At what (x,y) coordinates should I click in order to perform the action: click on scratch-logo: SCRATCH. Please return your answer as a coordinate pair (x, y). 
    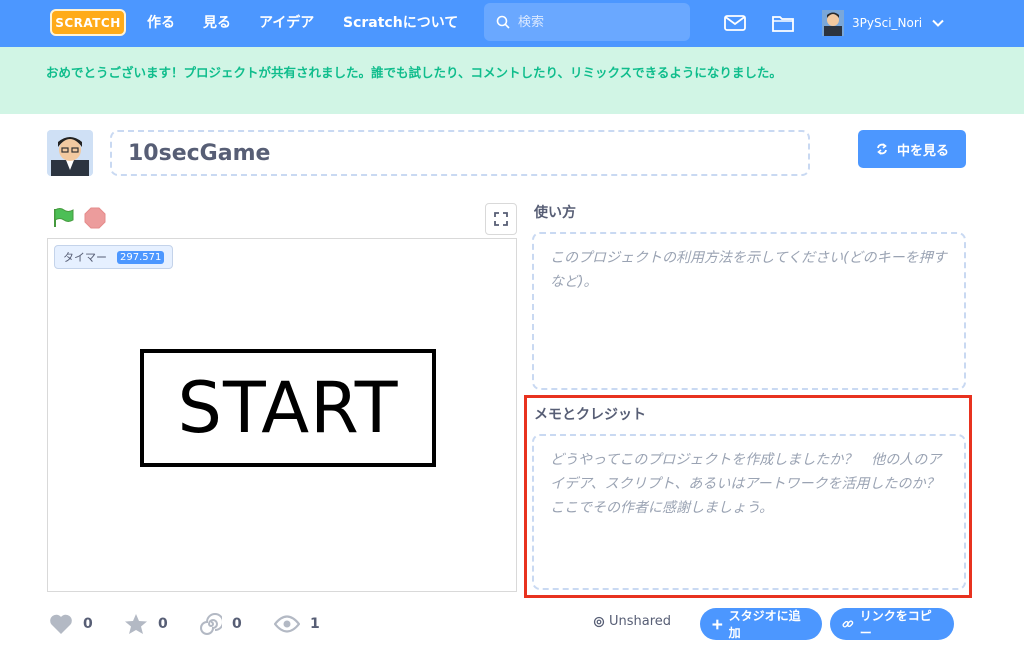
    Looking at the image, I should click on (88, 22).